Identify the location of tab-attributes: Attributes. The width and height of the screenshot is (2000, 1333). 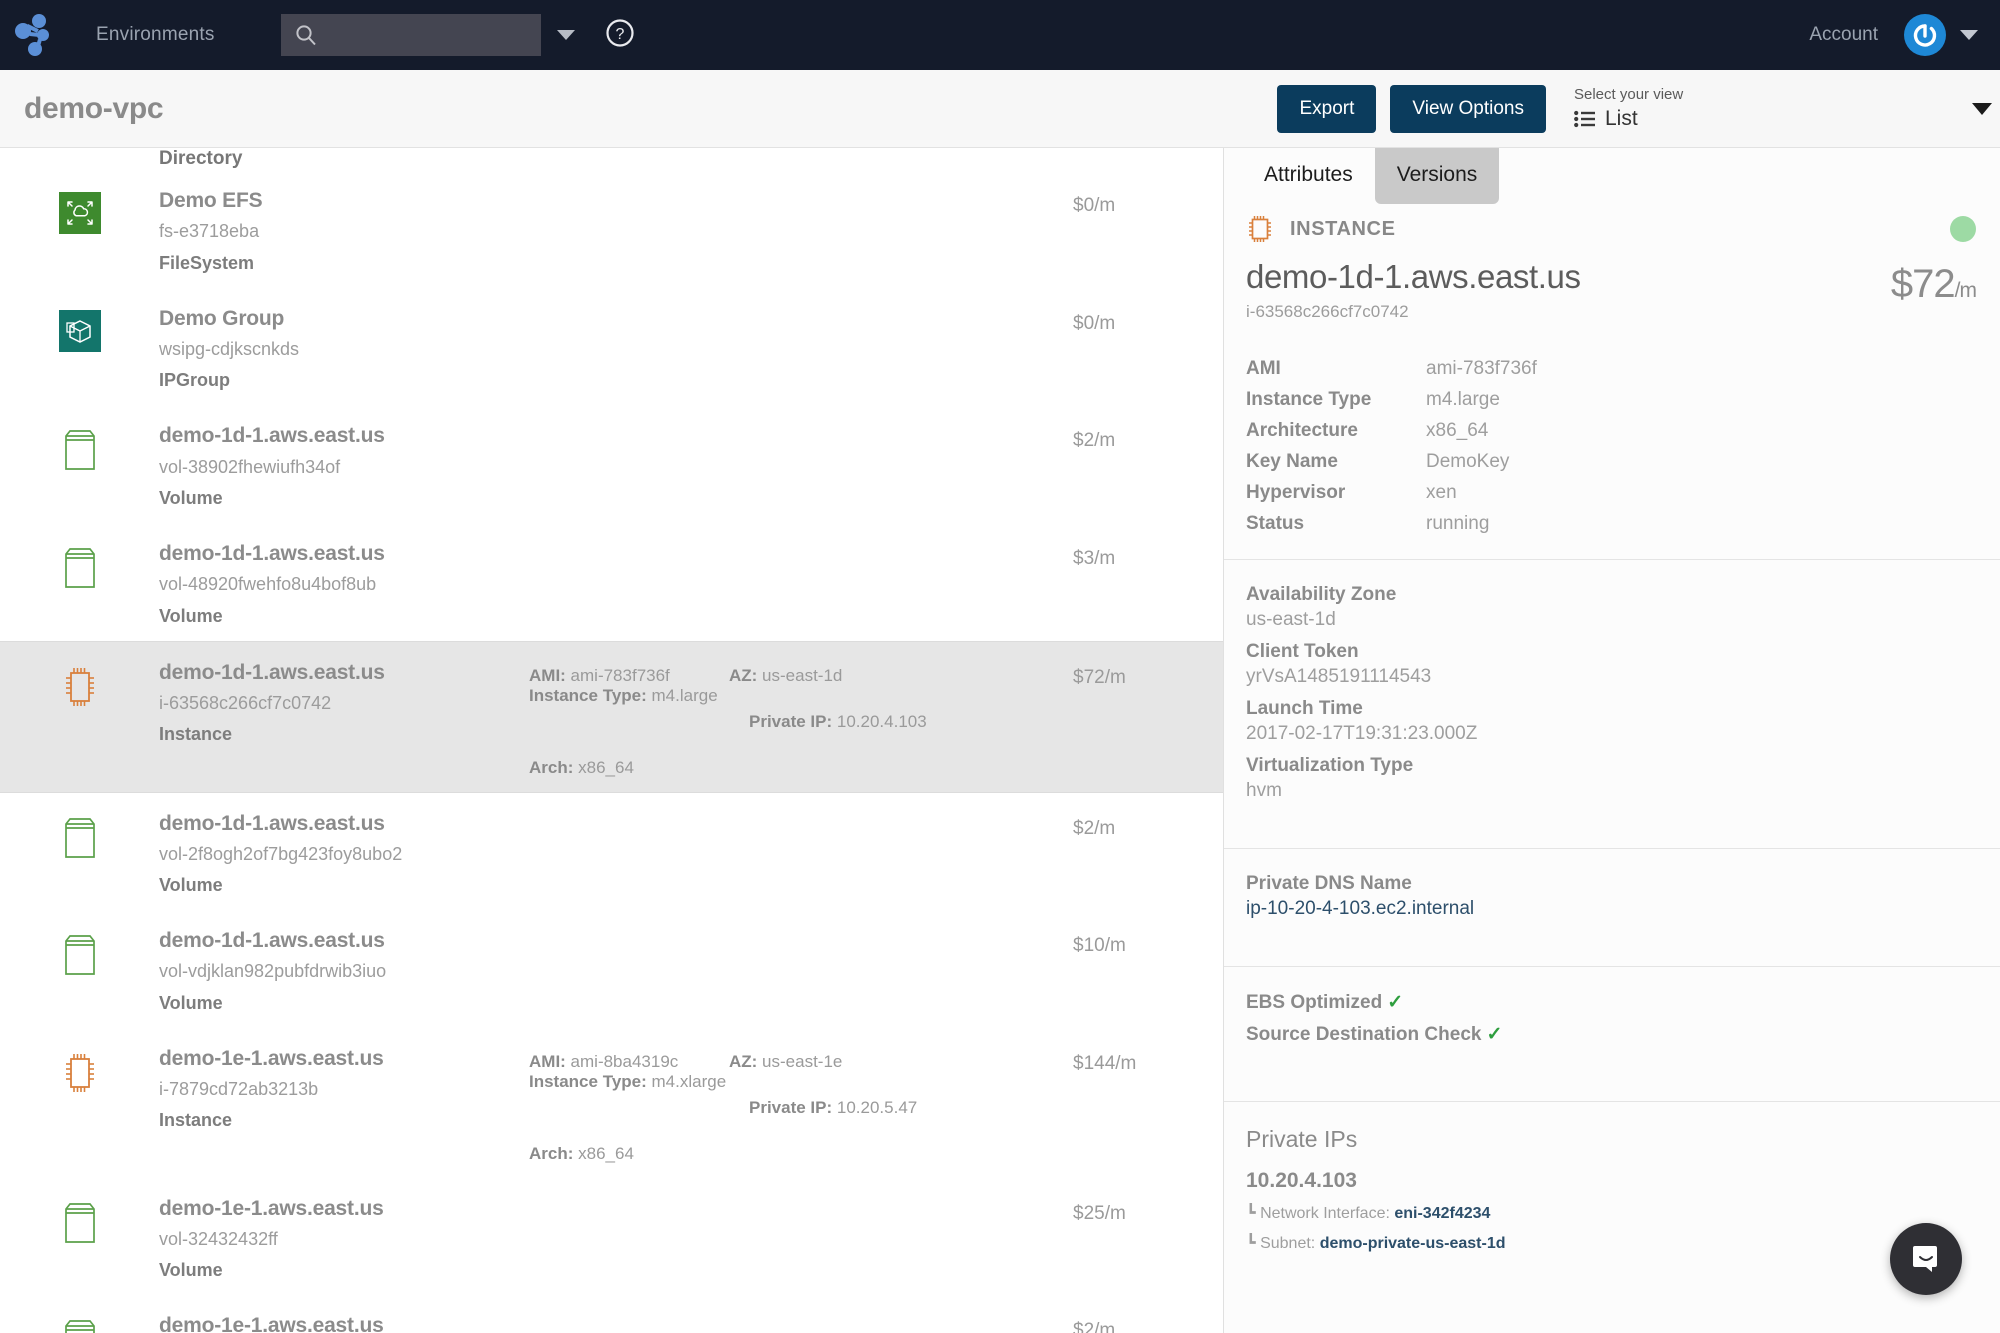
(1308, 176).